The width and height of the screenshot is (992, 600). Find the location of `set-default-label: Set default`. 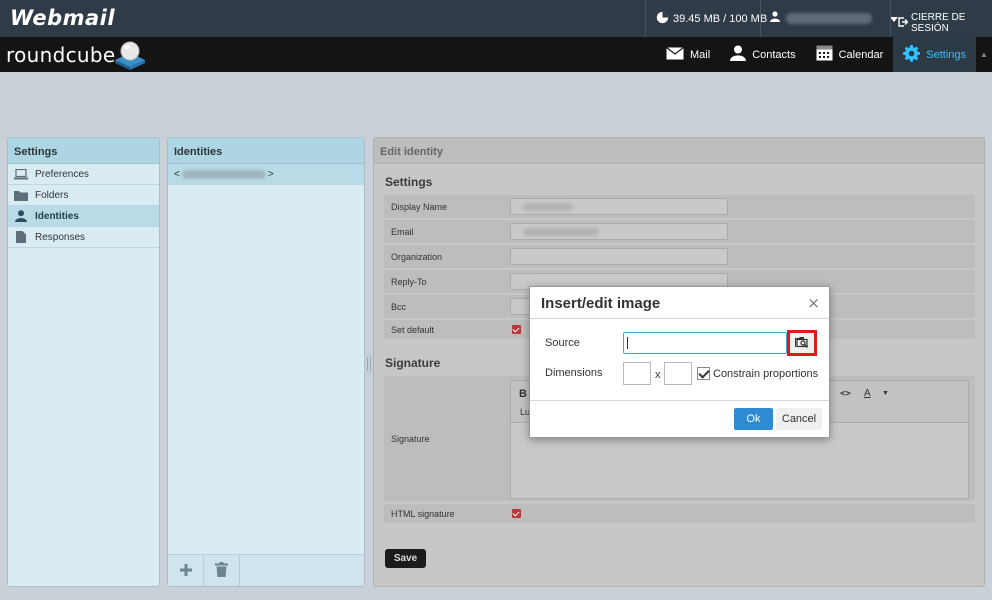

set-default-label: Set default is located at coordinates (413, 330).